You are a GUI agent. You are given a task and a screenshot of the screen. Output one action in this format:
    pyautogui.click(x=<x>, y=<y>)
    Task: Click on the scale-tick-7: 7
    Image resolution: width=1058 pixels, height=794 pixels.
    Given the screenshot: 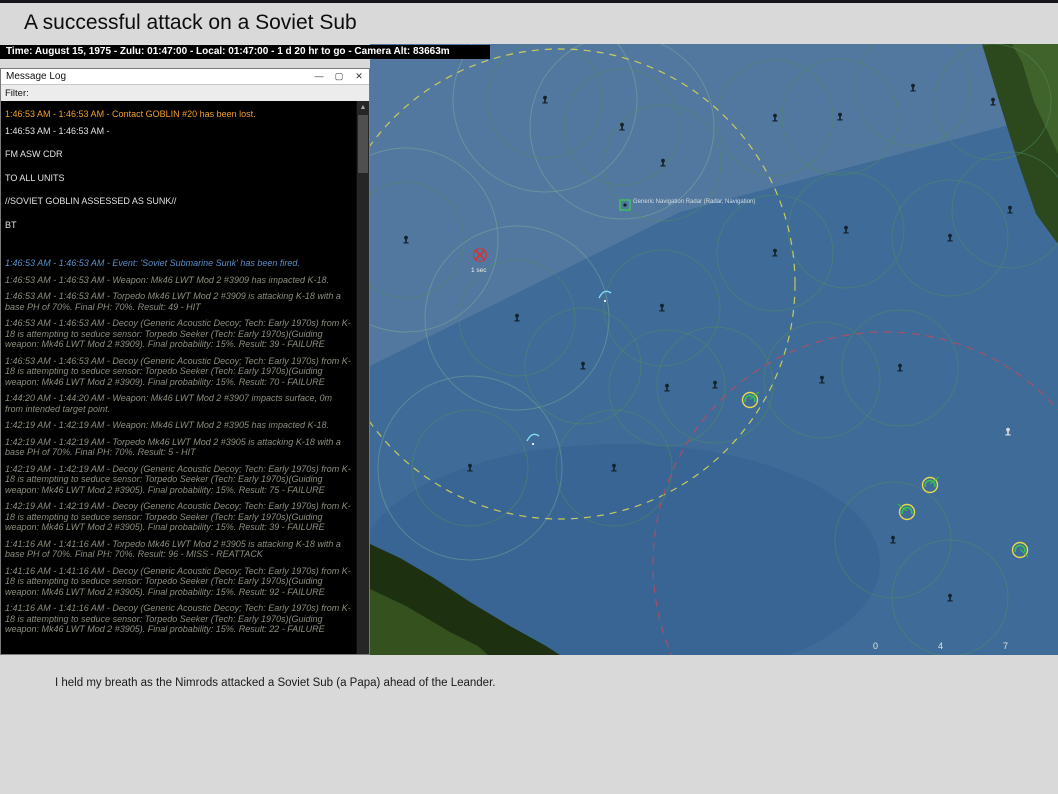 What is the action you would take?
    pyautogui.click(x=1005, y=646)
    